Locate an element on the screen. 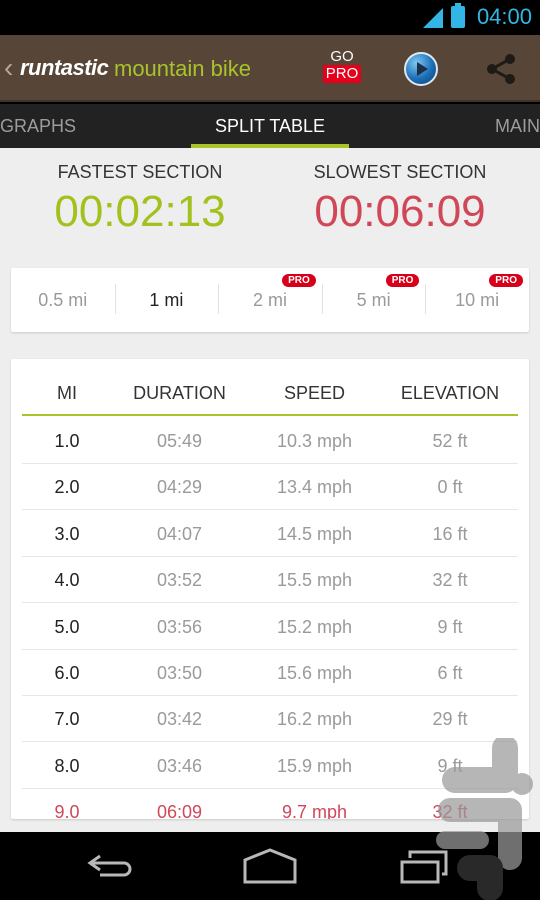  cell-mi: 2.0 is located at coordinates (67, 487).